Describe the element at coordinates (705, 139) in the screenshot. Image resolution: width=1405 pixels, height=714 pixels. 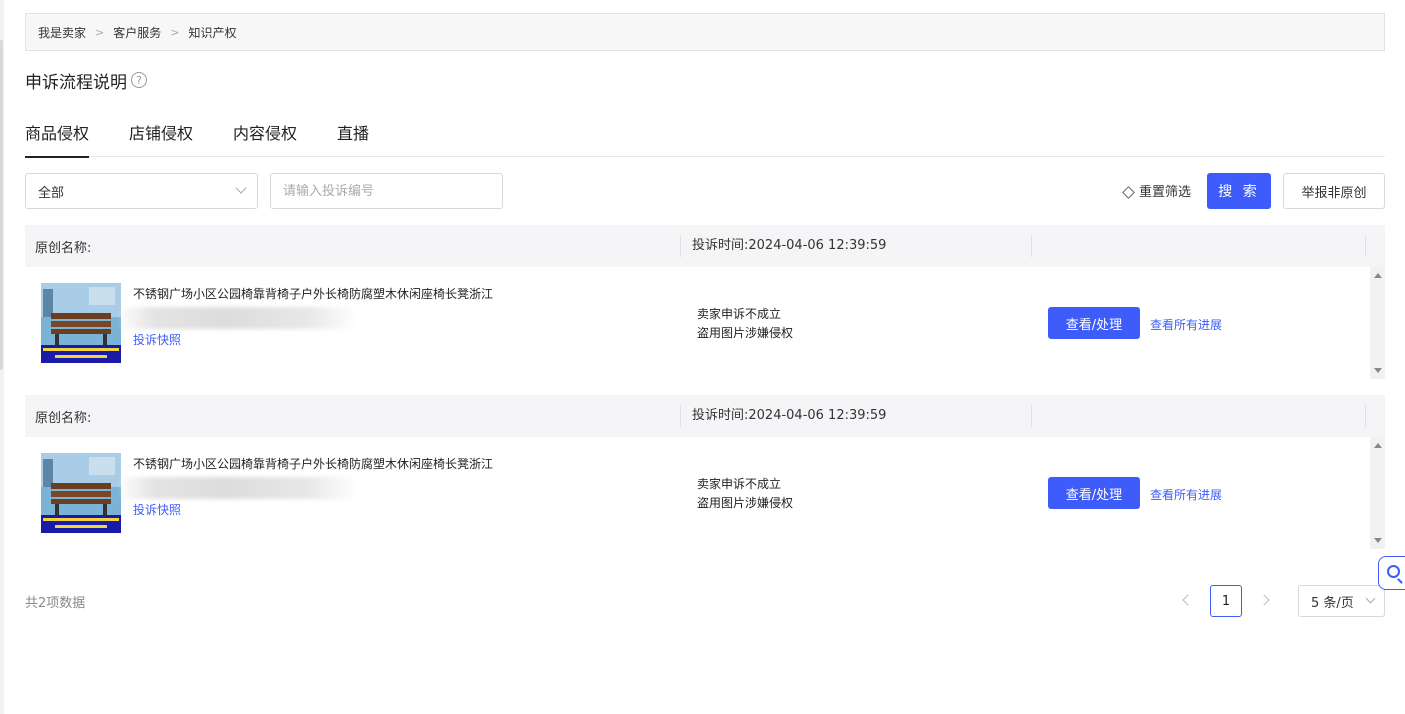
I see `tab-bar: 商品侵权 店铺侵权 内容侵权 直播` at that location.